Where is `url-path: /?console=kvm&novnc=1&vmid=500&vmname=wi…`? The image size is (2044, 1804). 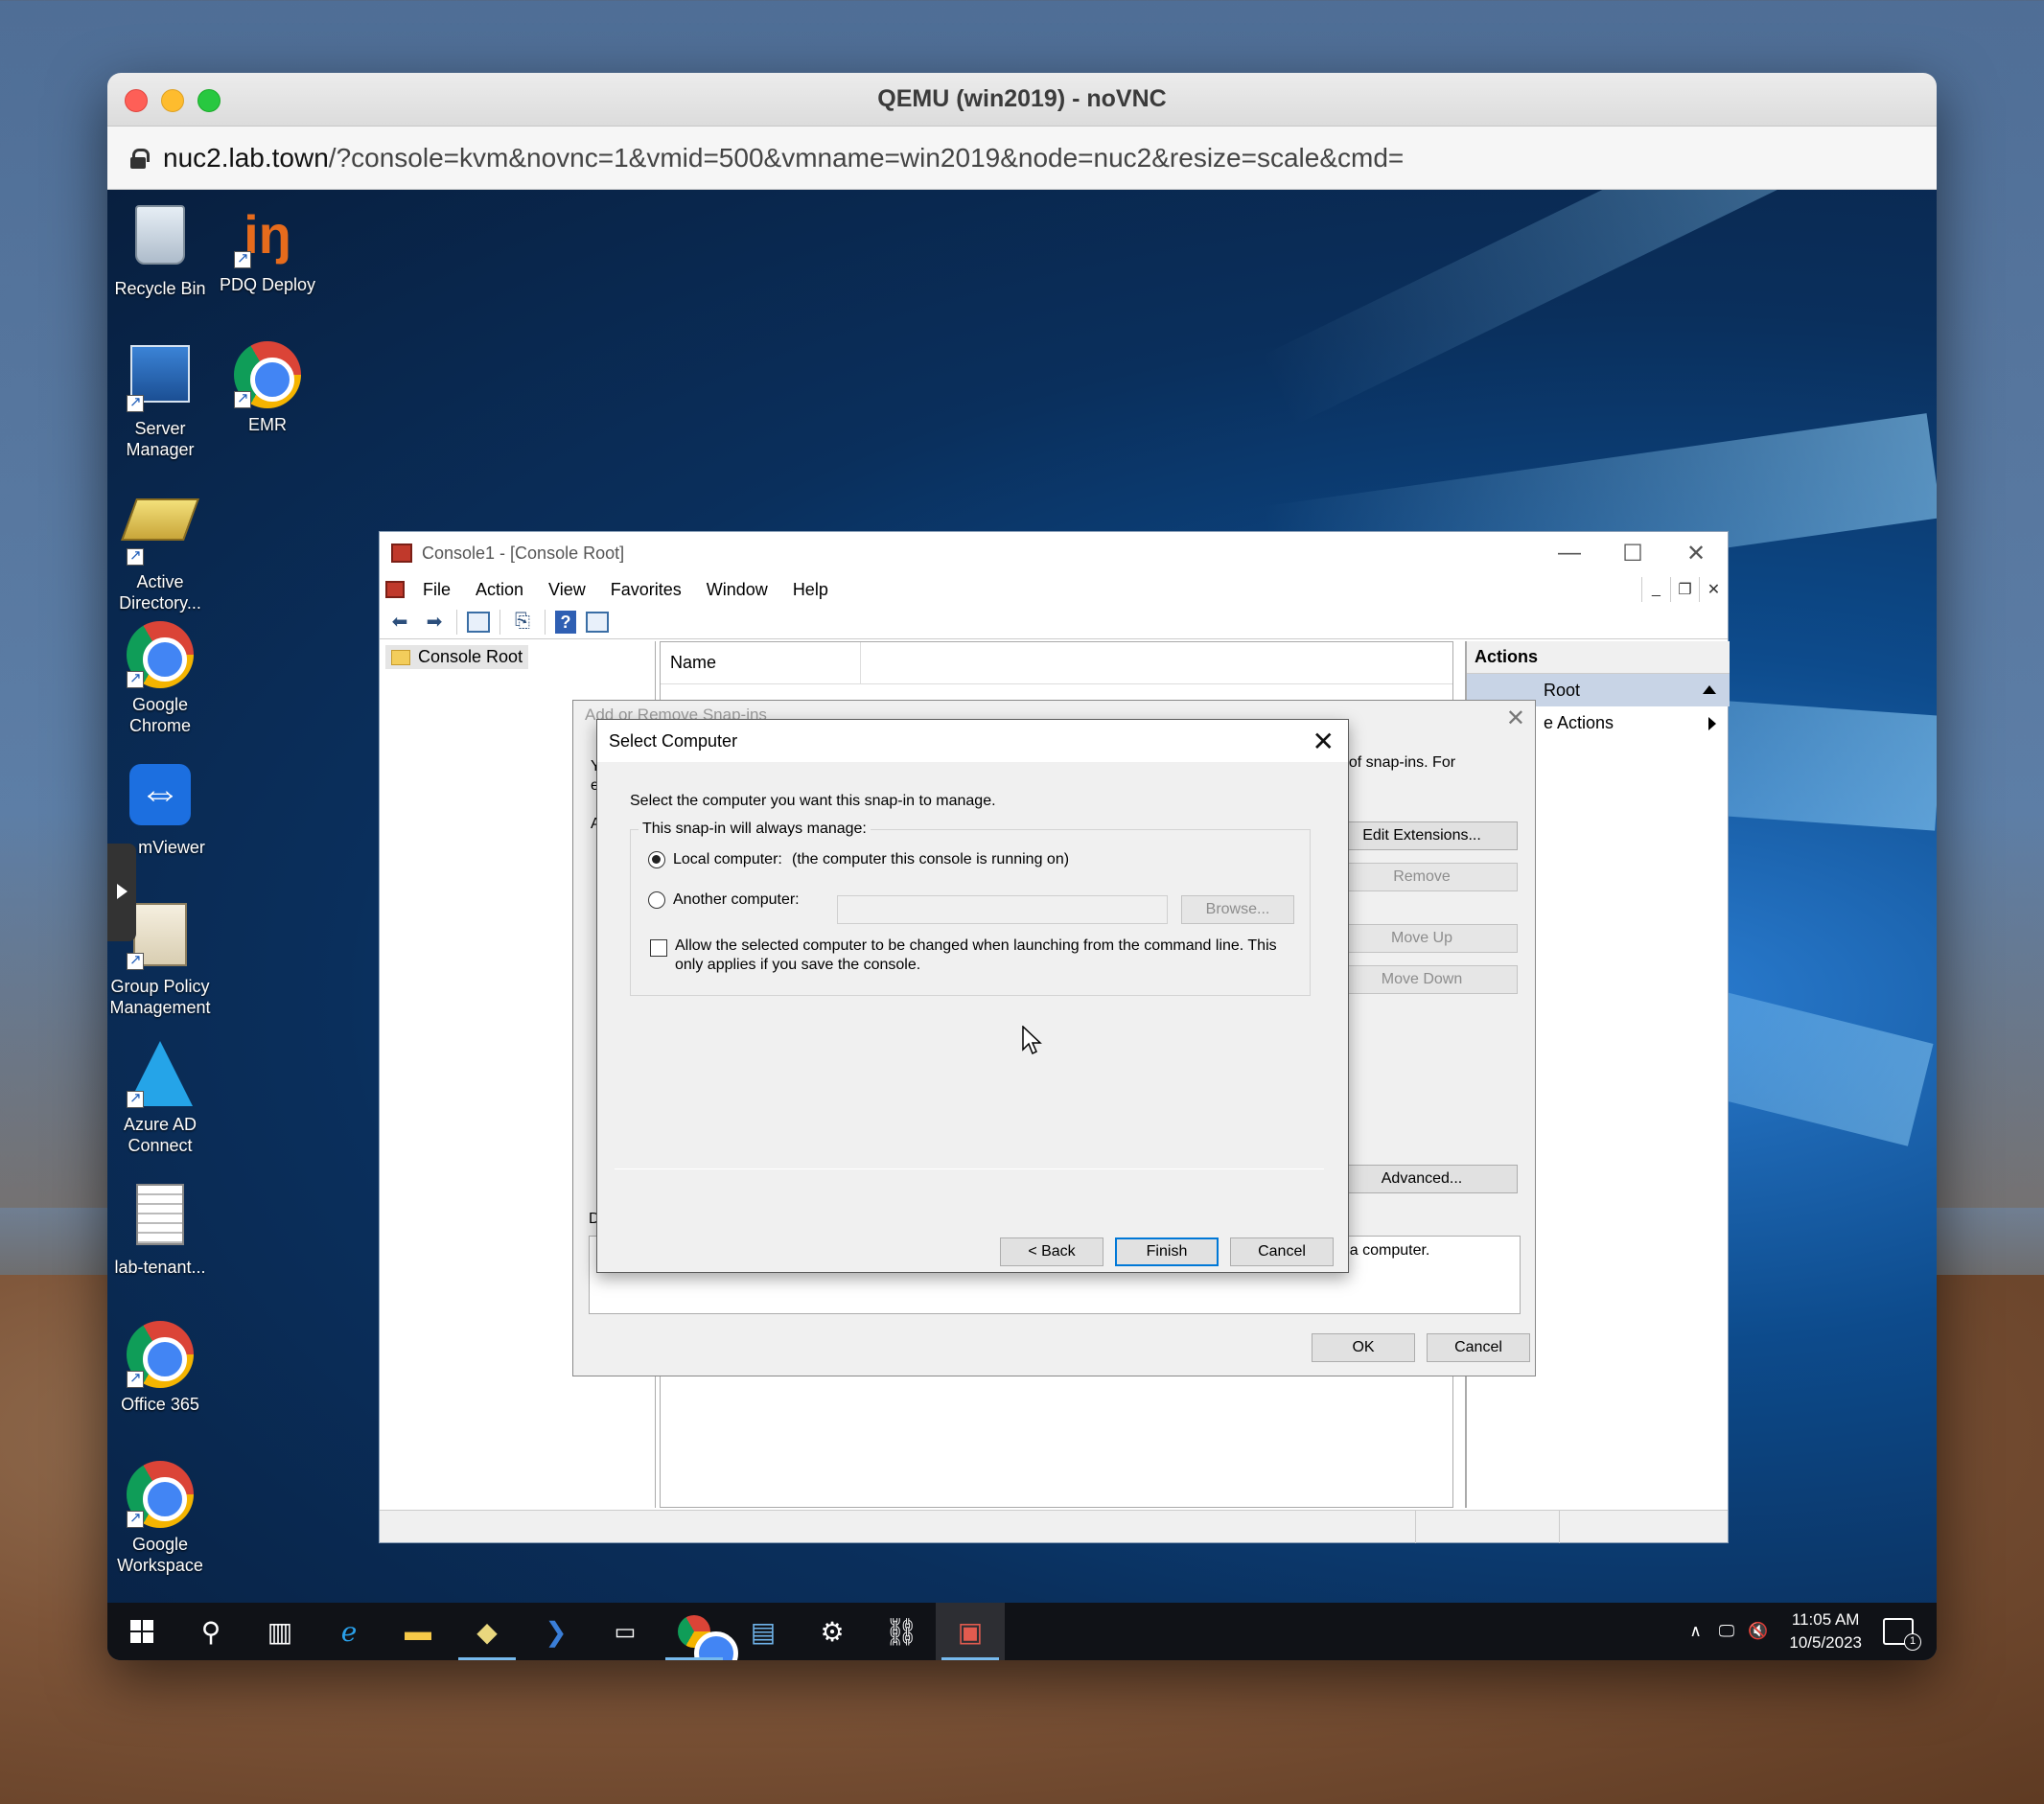
url-path: /?console=kvm&novnc=1&vmid=500&vmname=wi… is located at coordinates (866, 157).